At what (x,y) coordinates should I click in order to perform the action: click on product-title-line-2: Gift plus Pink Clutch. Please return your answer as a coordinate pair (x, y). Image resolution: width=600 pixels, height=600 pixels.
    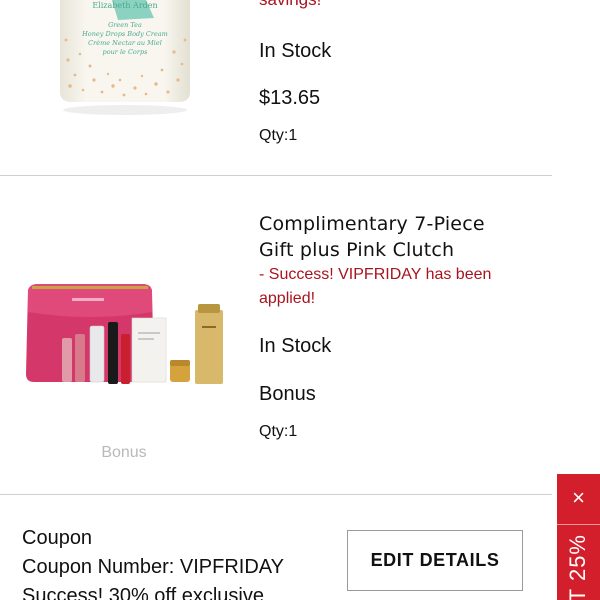
    Looking at the image, I should click on (404, 250).